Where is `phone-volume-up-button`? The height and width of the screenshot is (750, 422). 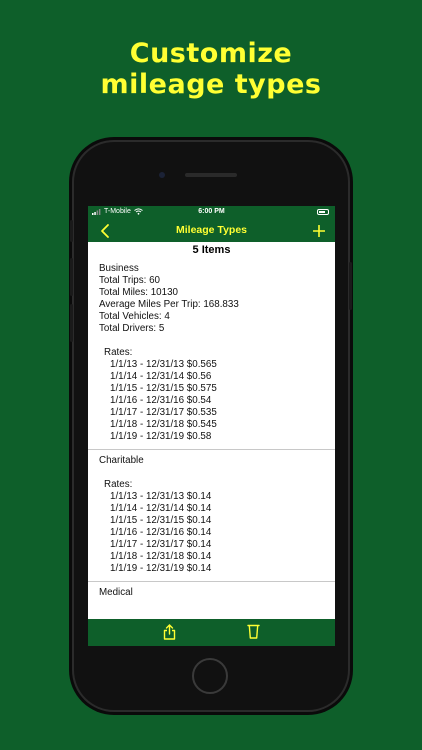 phone-volume-up-button is located at coordinates (71, 277).